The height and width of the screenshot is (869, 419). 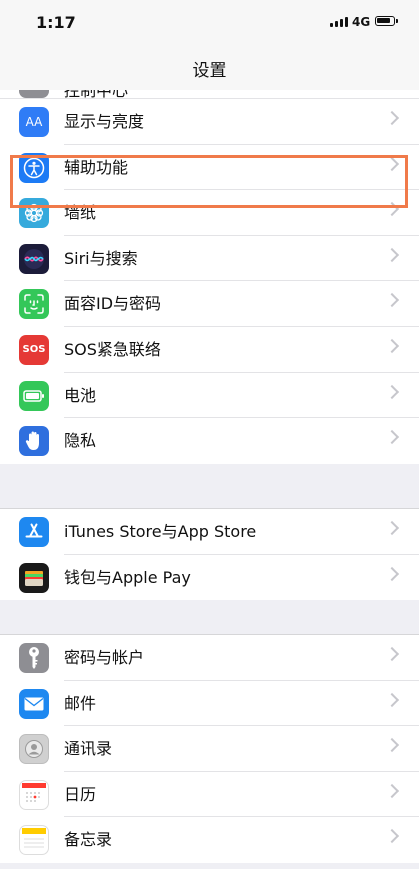 I want to click on accessibility-icon, so click(x=34, y=167).